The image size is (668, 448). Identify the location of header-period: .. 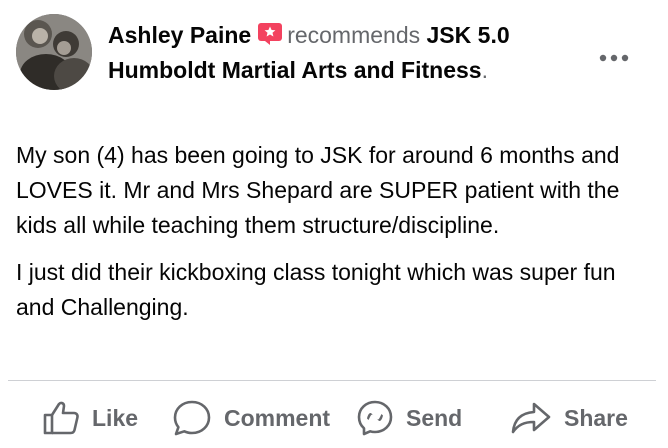
(484, 70).